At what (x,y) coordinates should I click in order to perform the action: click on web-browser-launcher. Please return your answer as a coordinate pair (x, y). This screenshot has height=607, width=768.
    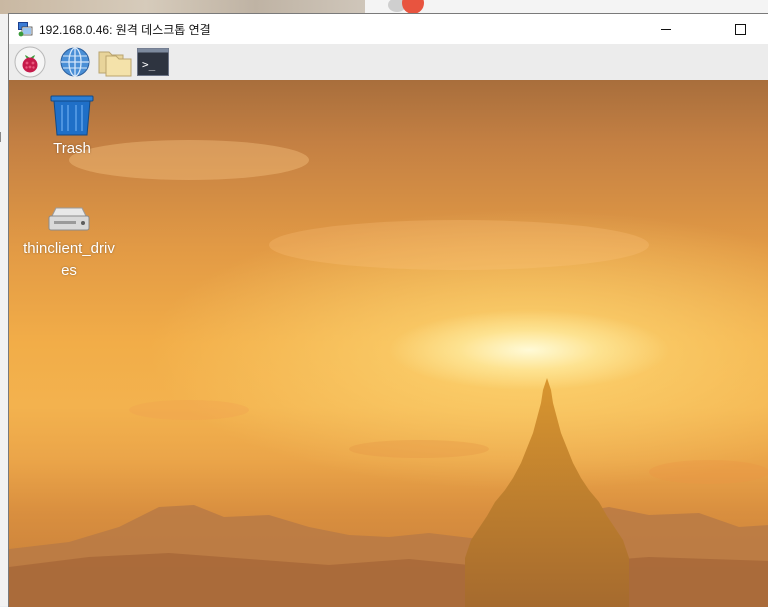
    Looking at the image, I should click on (75, 62).